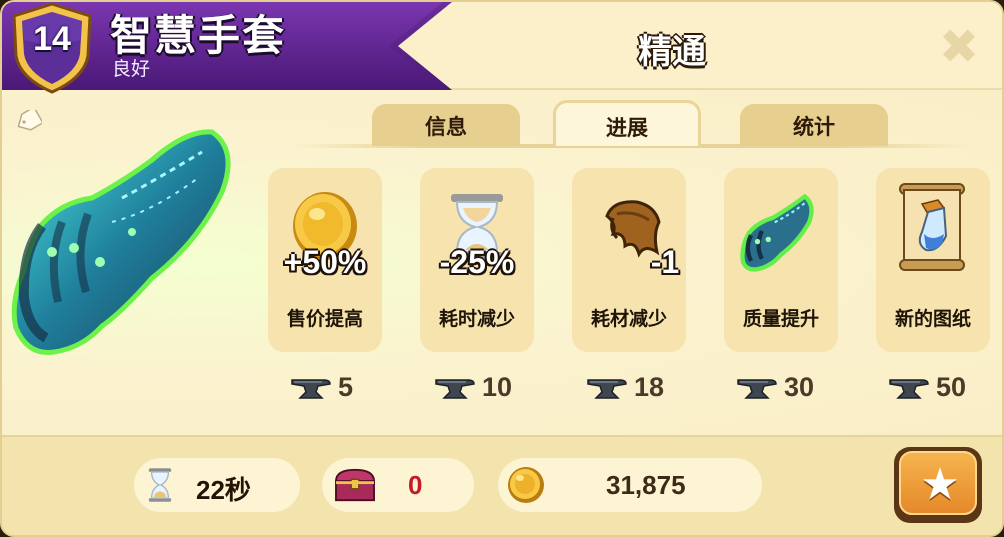  Describe the element at coordinates (932, 319) in the screenshot. I see `upgrade-label: 新的图纸` at that location.